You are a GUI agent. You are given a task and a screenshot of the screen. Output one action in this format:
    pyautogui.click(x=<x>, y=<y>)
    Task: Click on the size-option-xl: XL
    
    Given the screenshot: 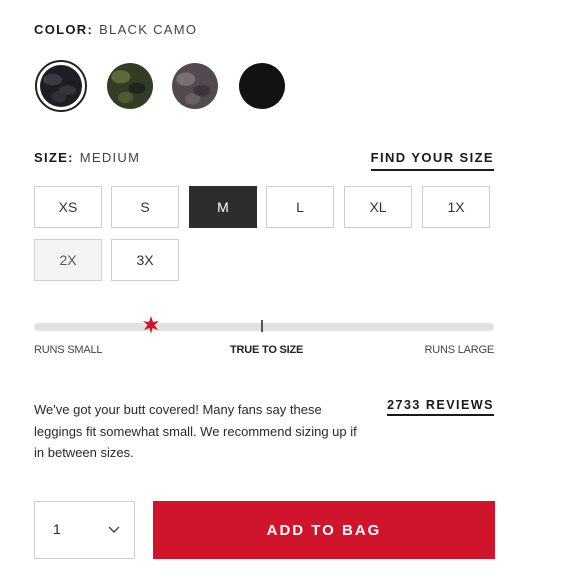 What is the action you would take?
    pyautogui.click(x=378, y=207)
    